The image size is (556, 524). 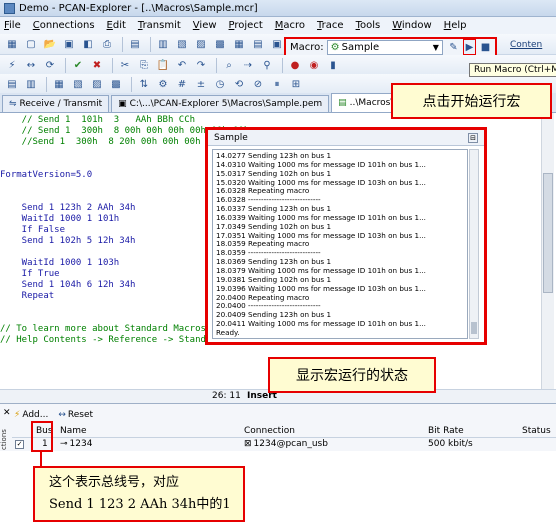 I want to click on chevron-down-icon: ▼, so click(x=436, y=47).